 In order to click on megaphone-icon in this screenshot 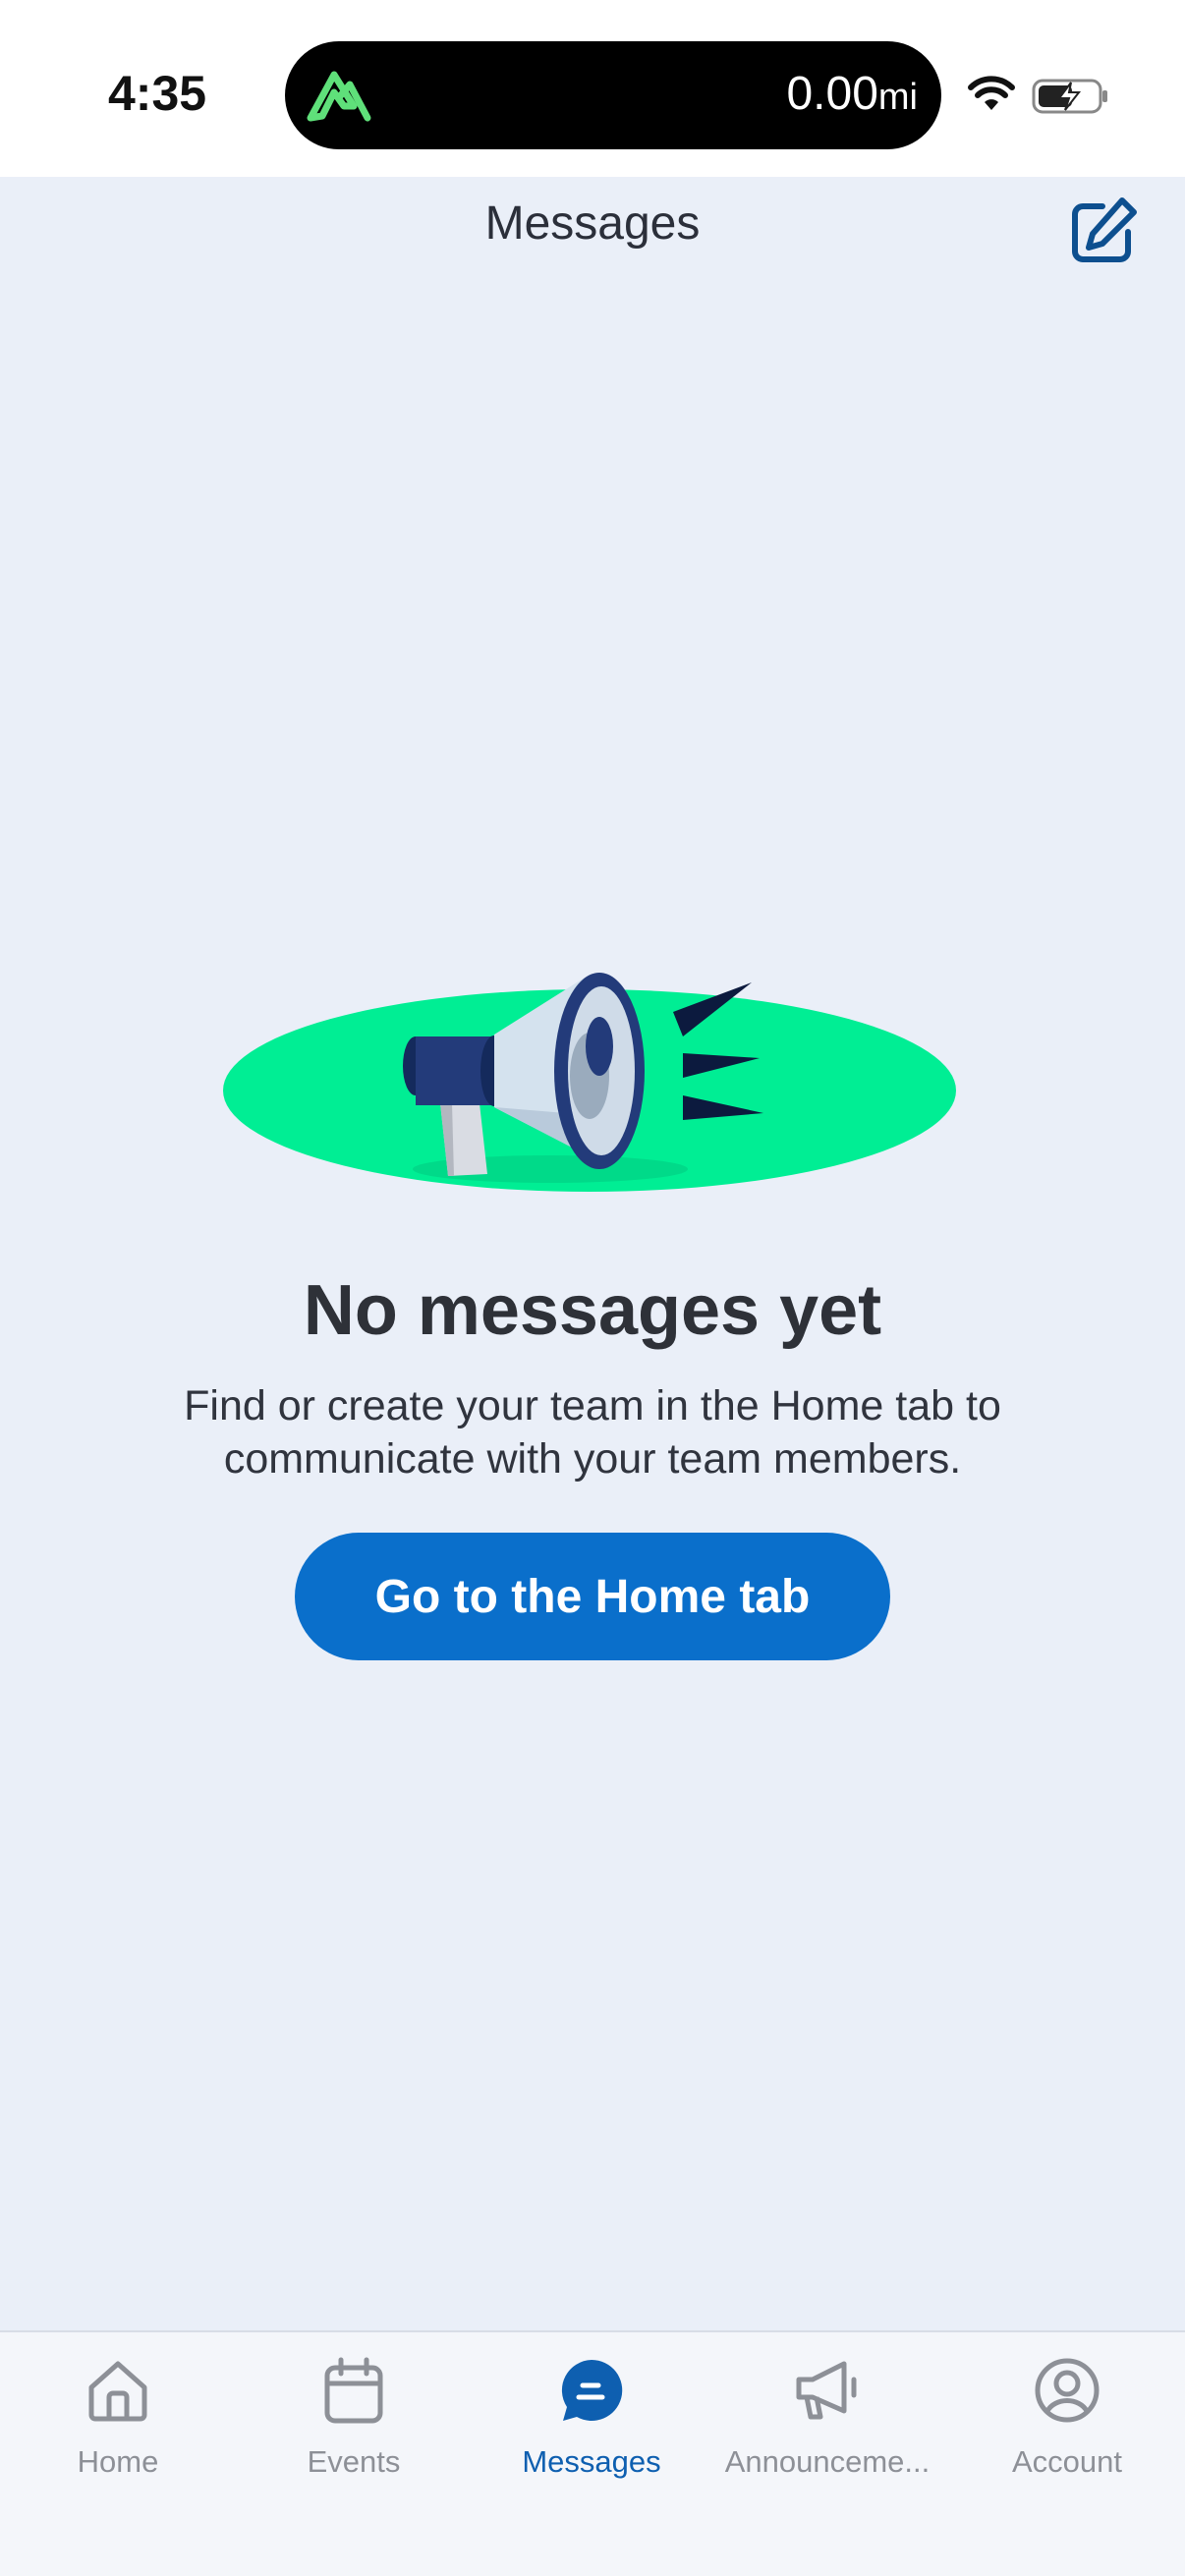, I will do `click(827, 2390)`.